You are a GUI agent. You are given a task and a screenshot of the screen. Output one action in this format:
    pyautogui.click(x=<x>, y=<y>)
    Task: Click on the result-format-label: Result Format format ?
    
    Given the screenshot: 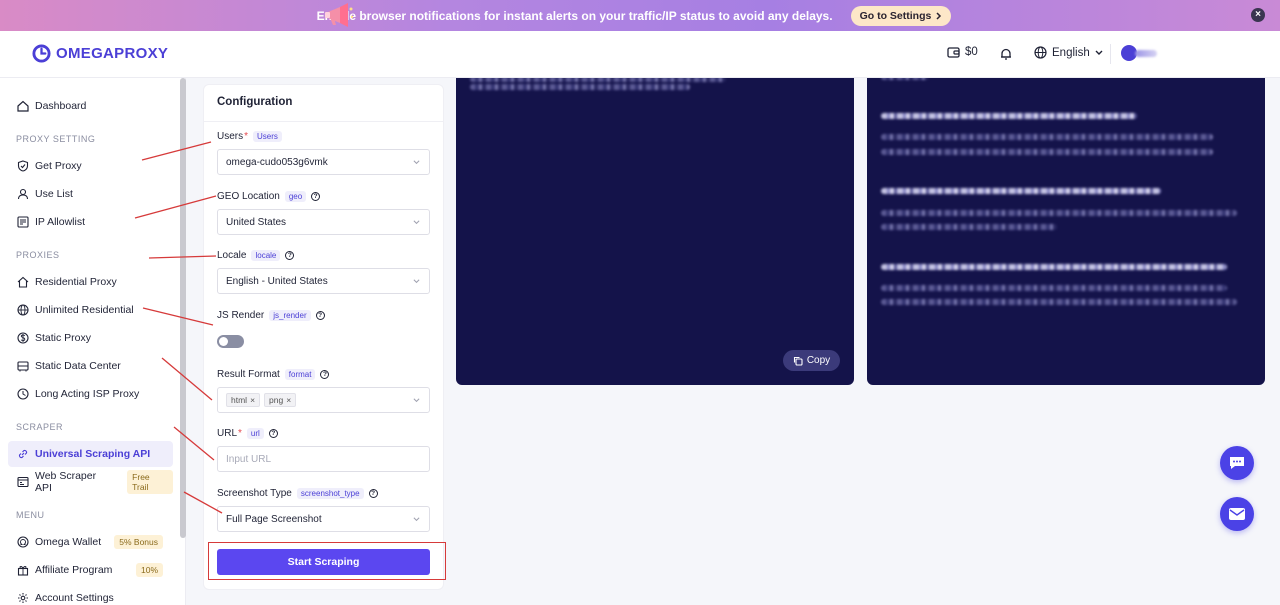 What is the action you would take?
    pyautogui.click(x=273, y=374)
    